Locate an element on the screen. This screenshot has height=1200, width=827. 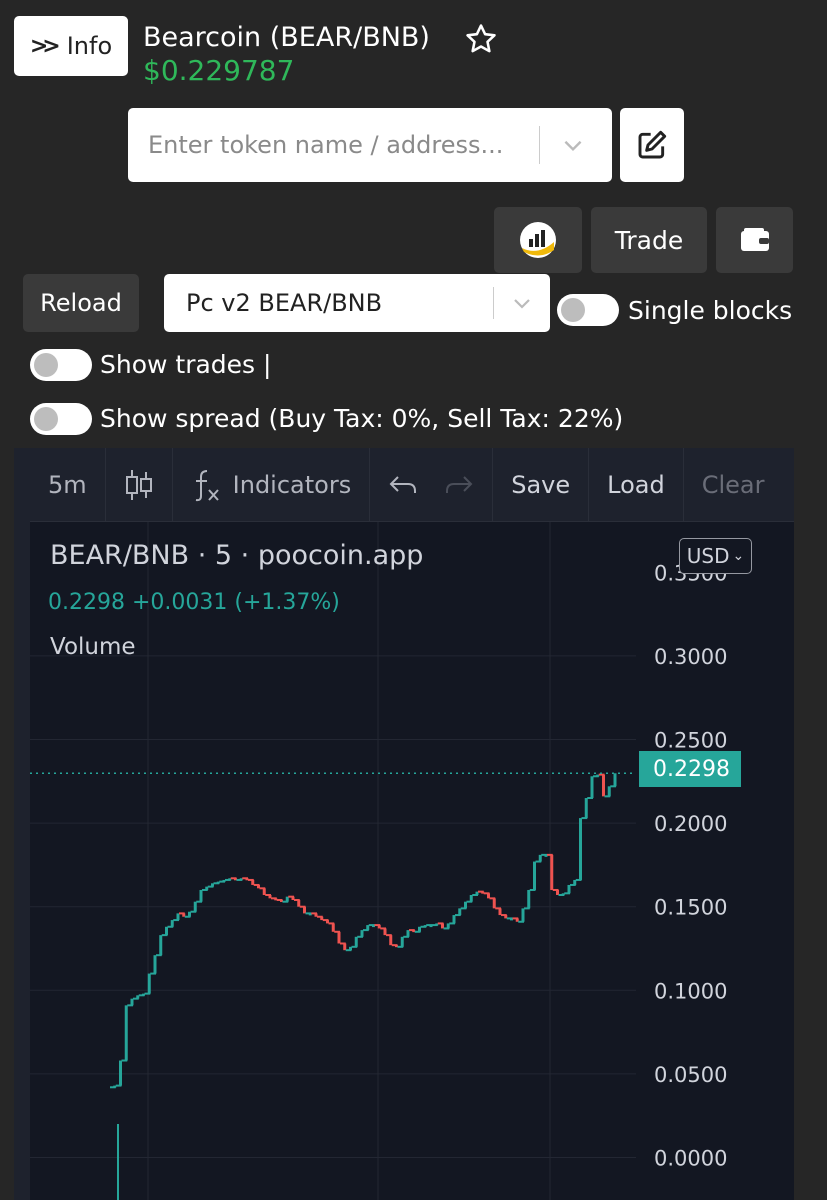
clear-button: Clear is located at coordinates (733, 484).